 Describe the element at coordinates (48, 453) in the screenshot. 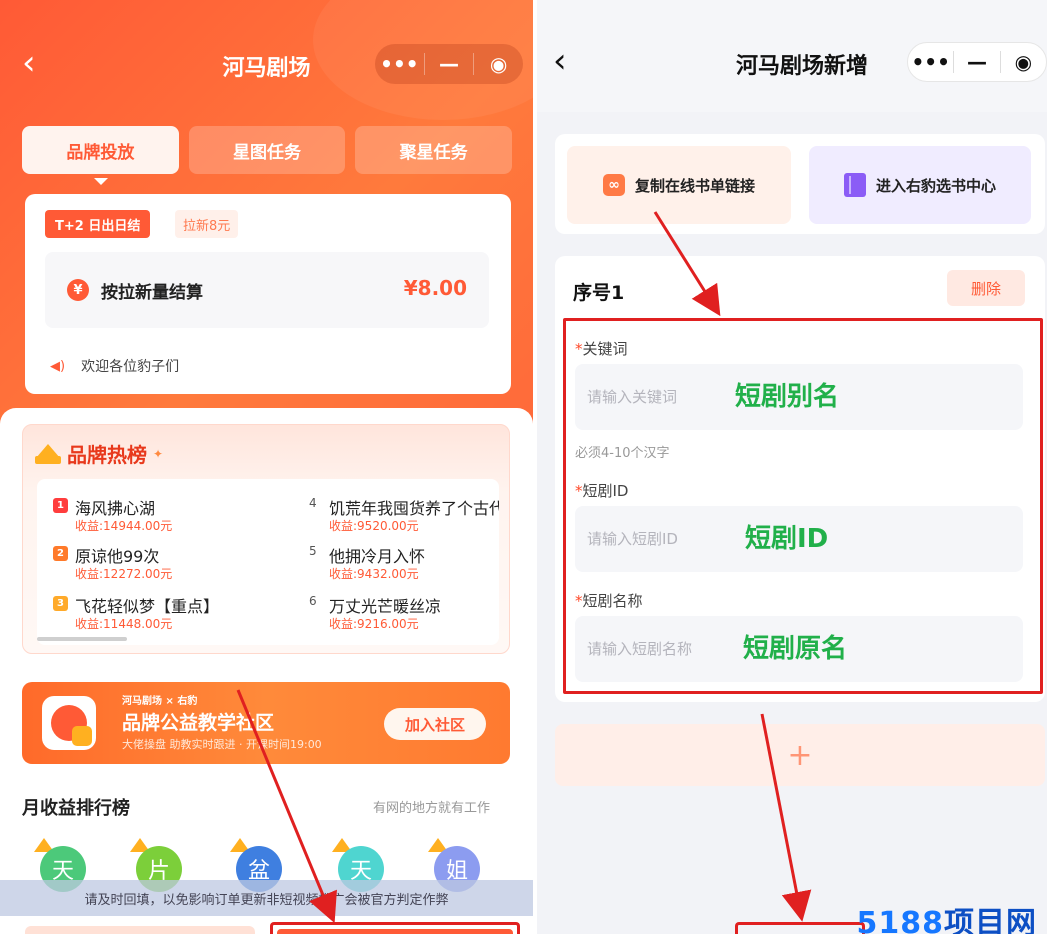

I see `crown-icon` at that location.